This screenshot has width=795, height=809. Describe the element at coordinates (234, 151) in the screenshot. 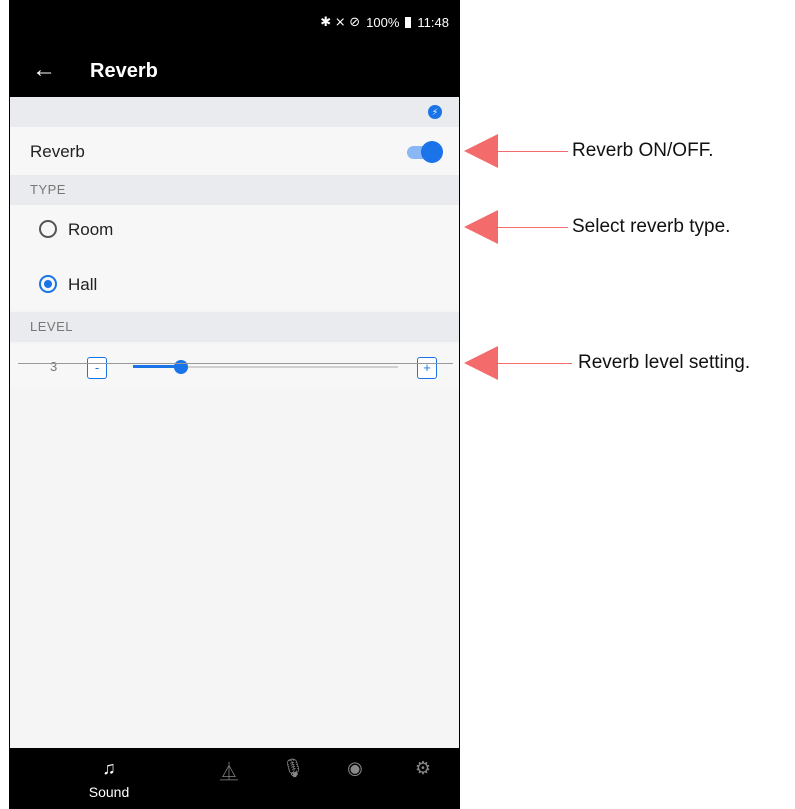

I see `reverb-switch-row: Reverb` at that location.